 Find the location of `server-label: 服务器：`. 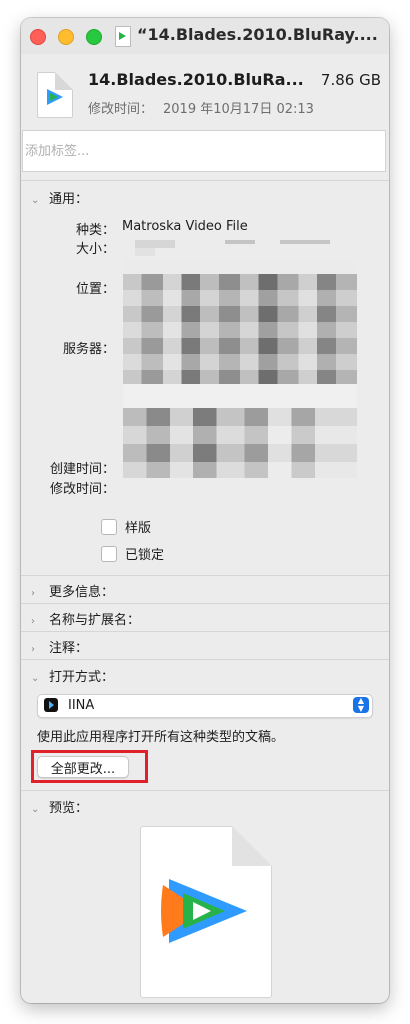

server-label: 服务器： is located at coordinates (88, 349).